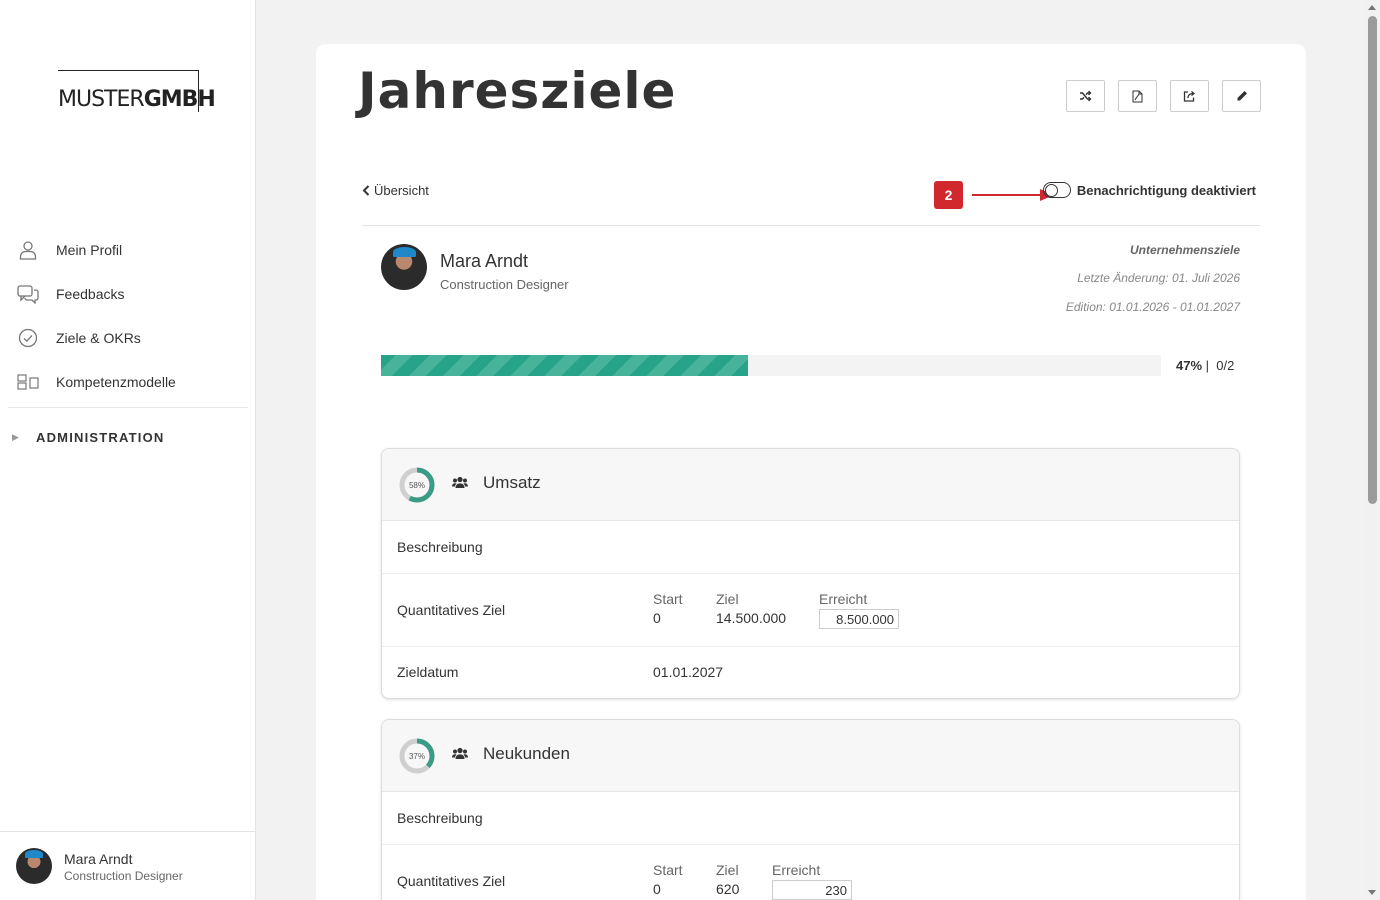 The image size is (1380, 900). I want to click on admin-label: ADMINISTRATION, so click(100, 437).